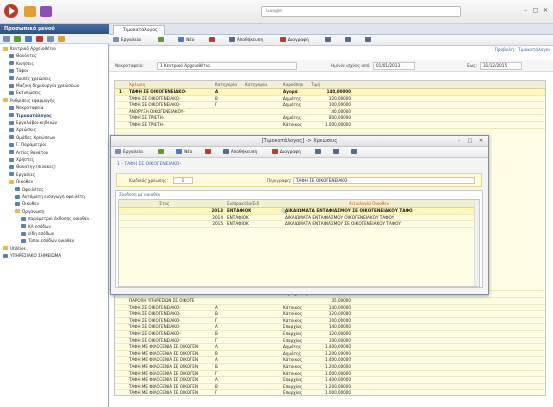 Image resolution: width=553 pixels, height=407 pixels. I want to click on minimize-icon: –, so click(525, 10).